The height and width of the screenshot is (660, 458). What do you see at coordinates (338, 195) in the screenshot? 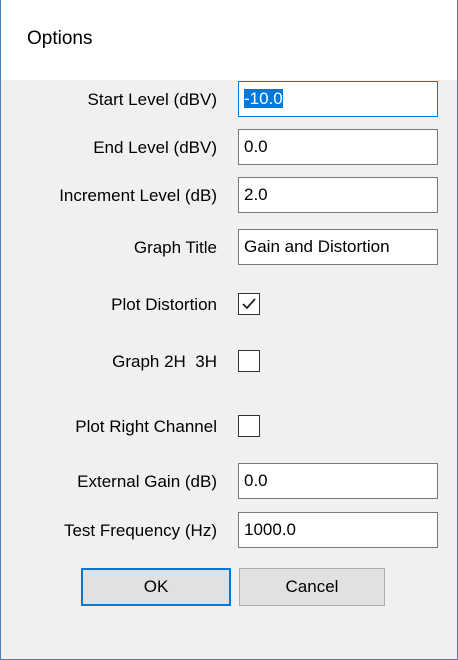
I see `increment-level-input: 2.0` at bounding box center [338, 195].